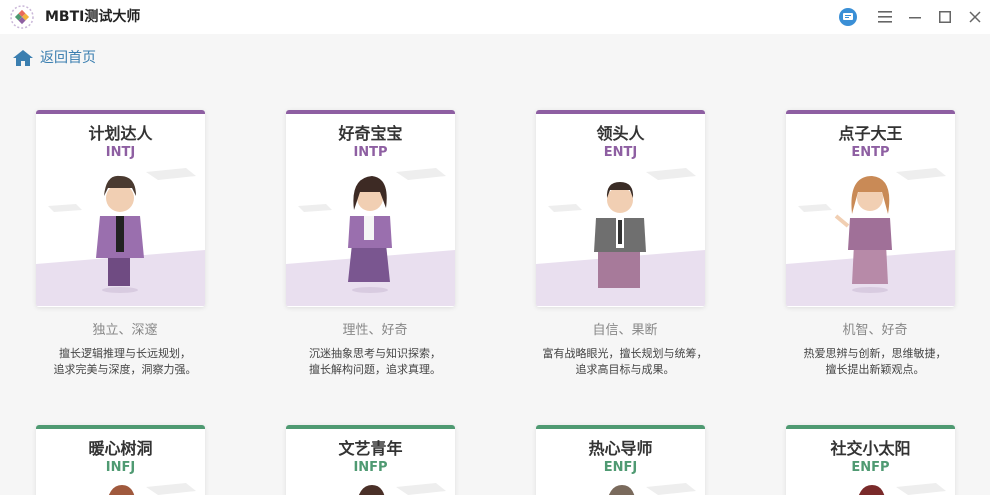 The width and height of the screenshot is (990, 495). I want to click on card-name: 暖心树洞, so click(120, 448).